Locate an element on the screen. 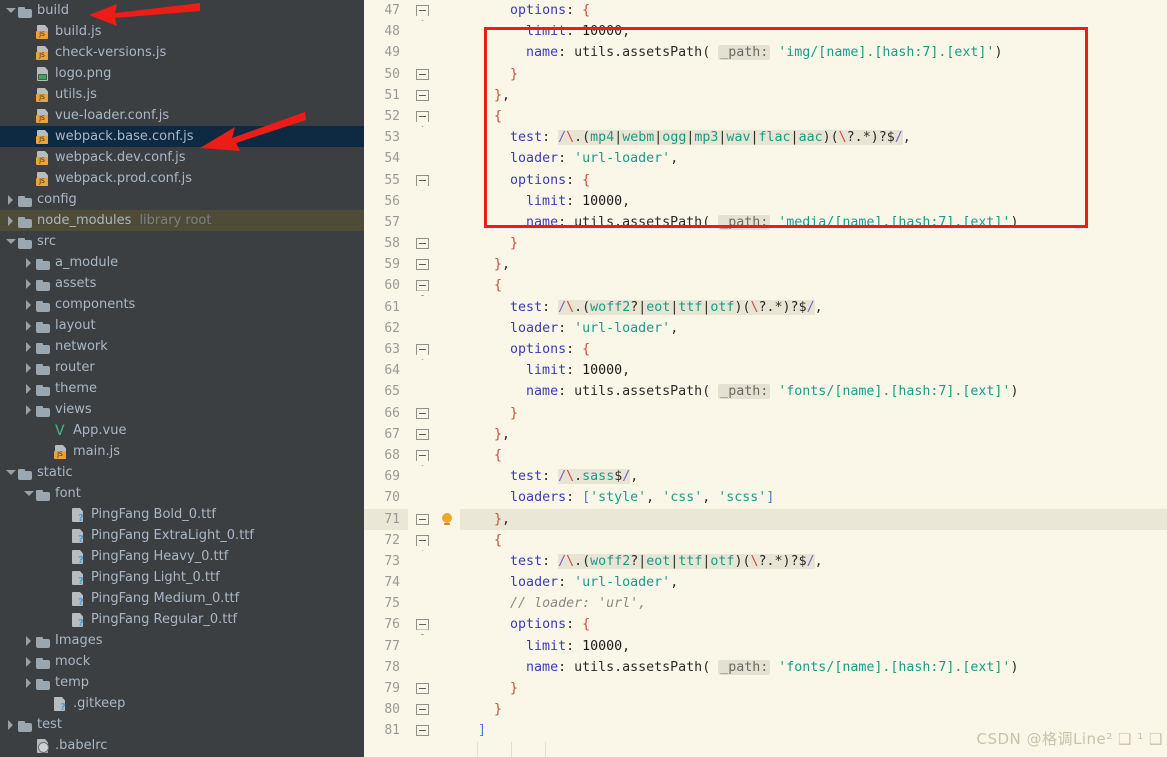  tree-item-network: network is located at coordinates (182, 346).